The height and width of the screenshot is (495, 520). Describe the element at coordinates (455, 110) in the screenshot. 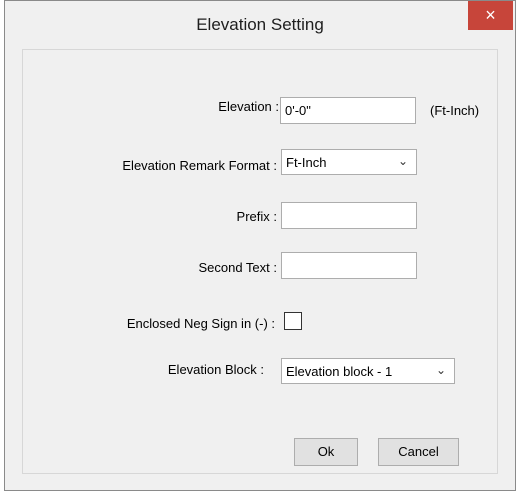

I see `elevation-unit-label: (Ft-Inch)` at that location.